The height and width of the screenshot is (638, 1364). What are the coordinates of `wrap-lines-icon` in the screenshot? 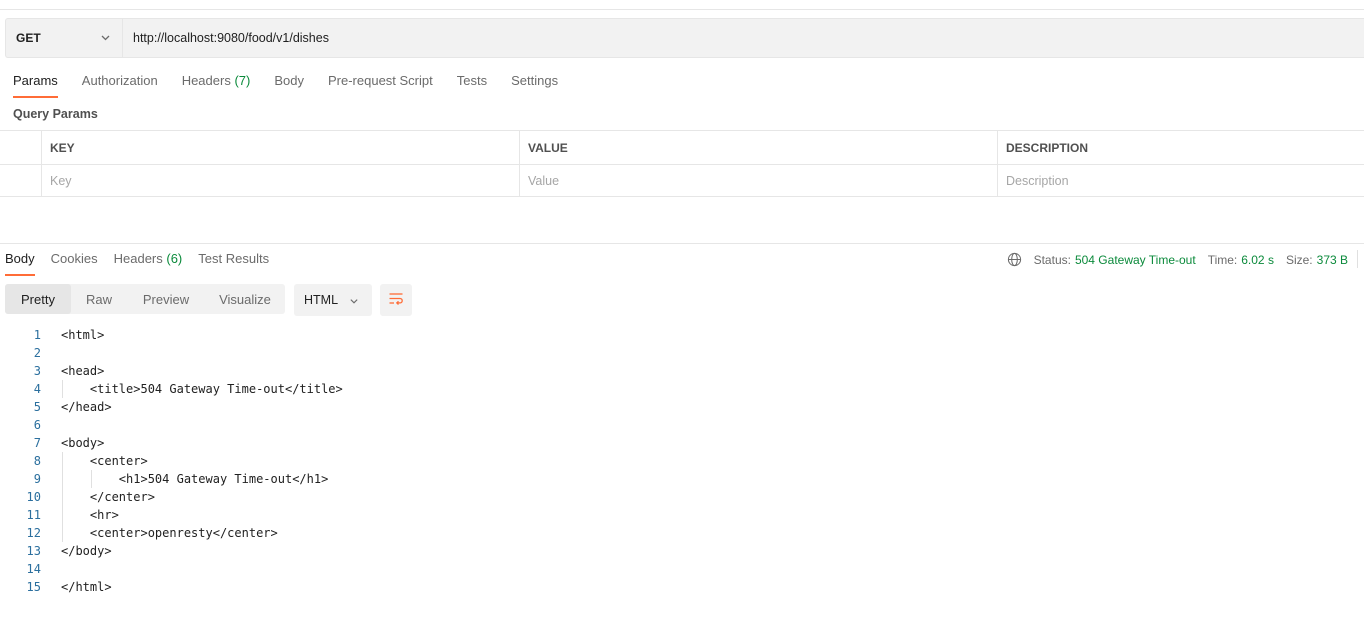 It's located at (396, 300).